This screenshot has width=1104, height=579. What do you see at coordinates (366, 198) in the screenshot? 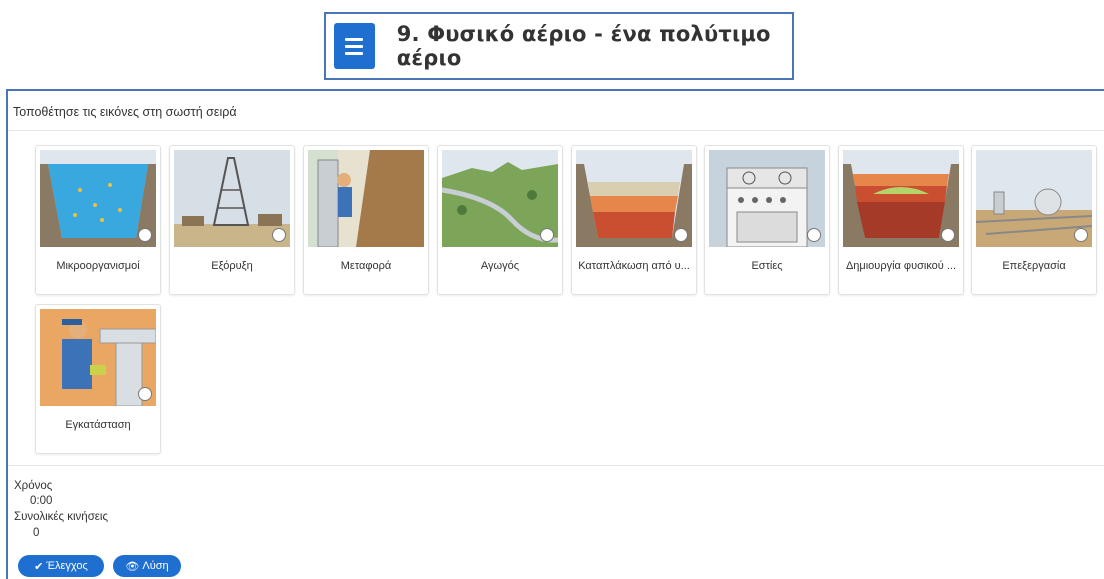
I see `card-image-transport` at bounding box center [366, 198].